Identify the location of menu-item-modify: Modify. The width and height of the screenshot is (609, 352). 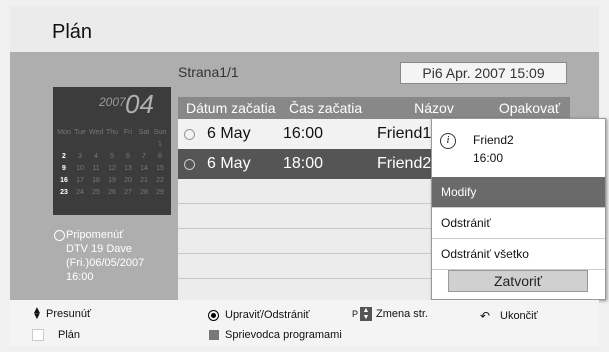
(518, 192).